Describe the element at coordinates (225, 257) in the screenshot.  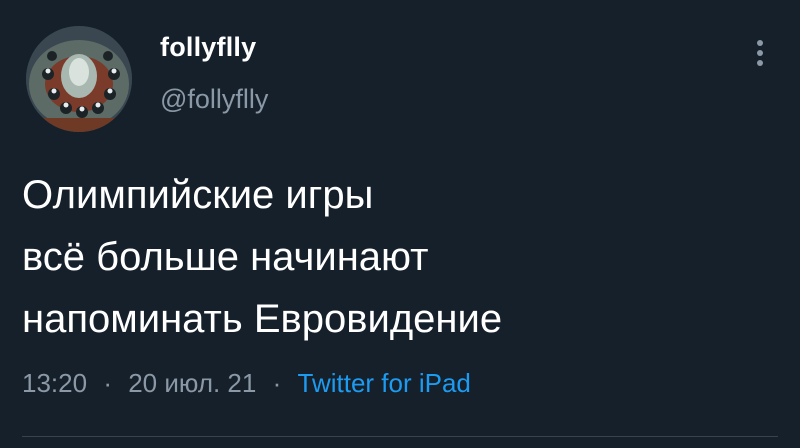
I see `tweet-text-line: всё больше начинают` at that location.